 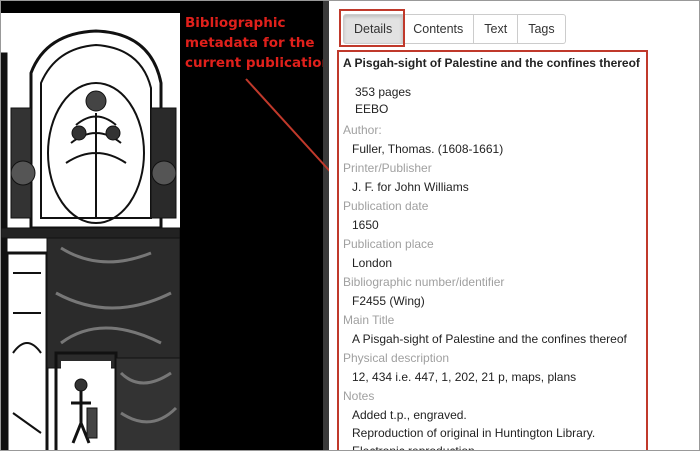 I want to click on field-label-printer: Printer/Publisher, so click(x=387, y=168).